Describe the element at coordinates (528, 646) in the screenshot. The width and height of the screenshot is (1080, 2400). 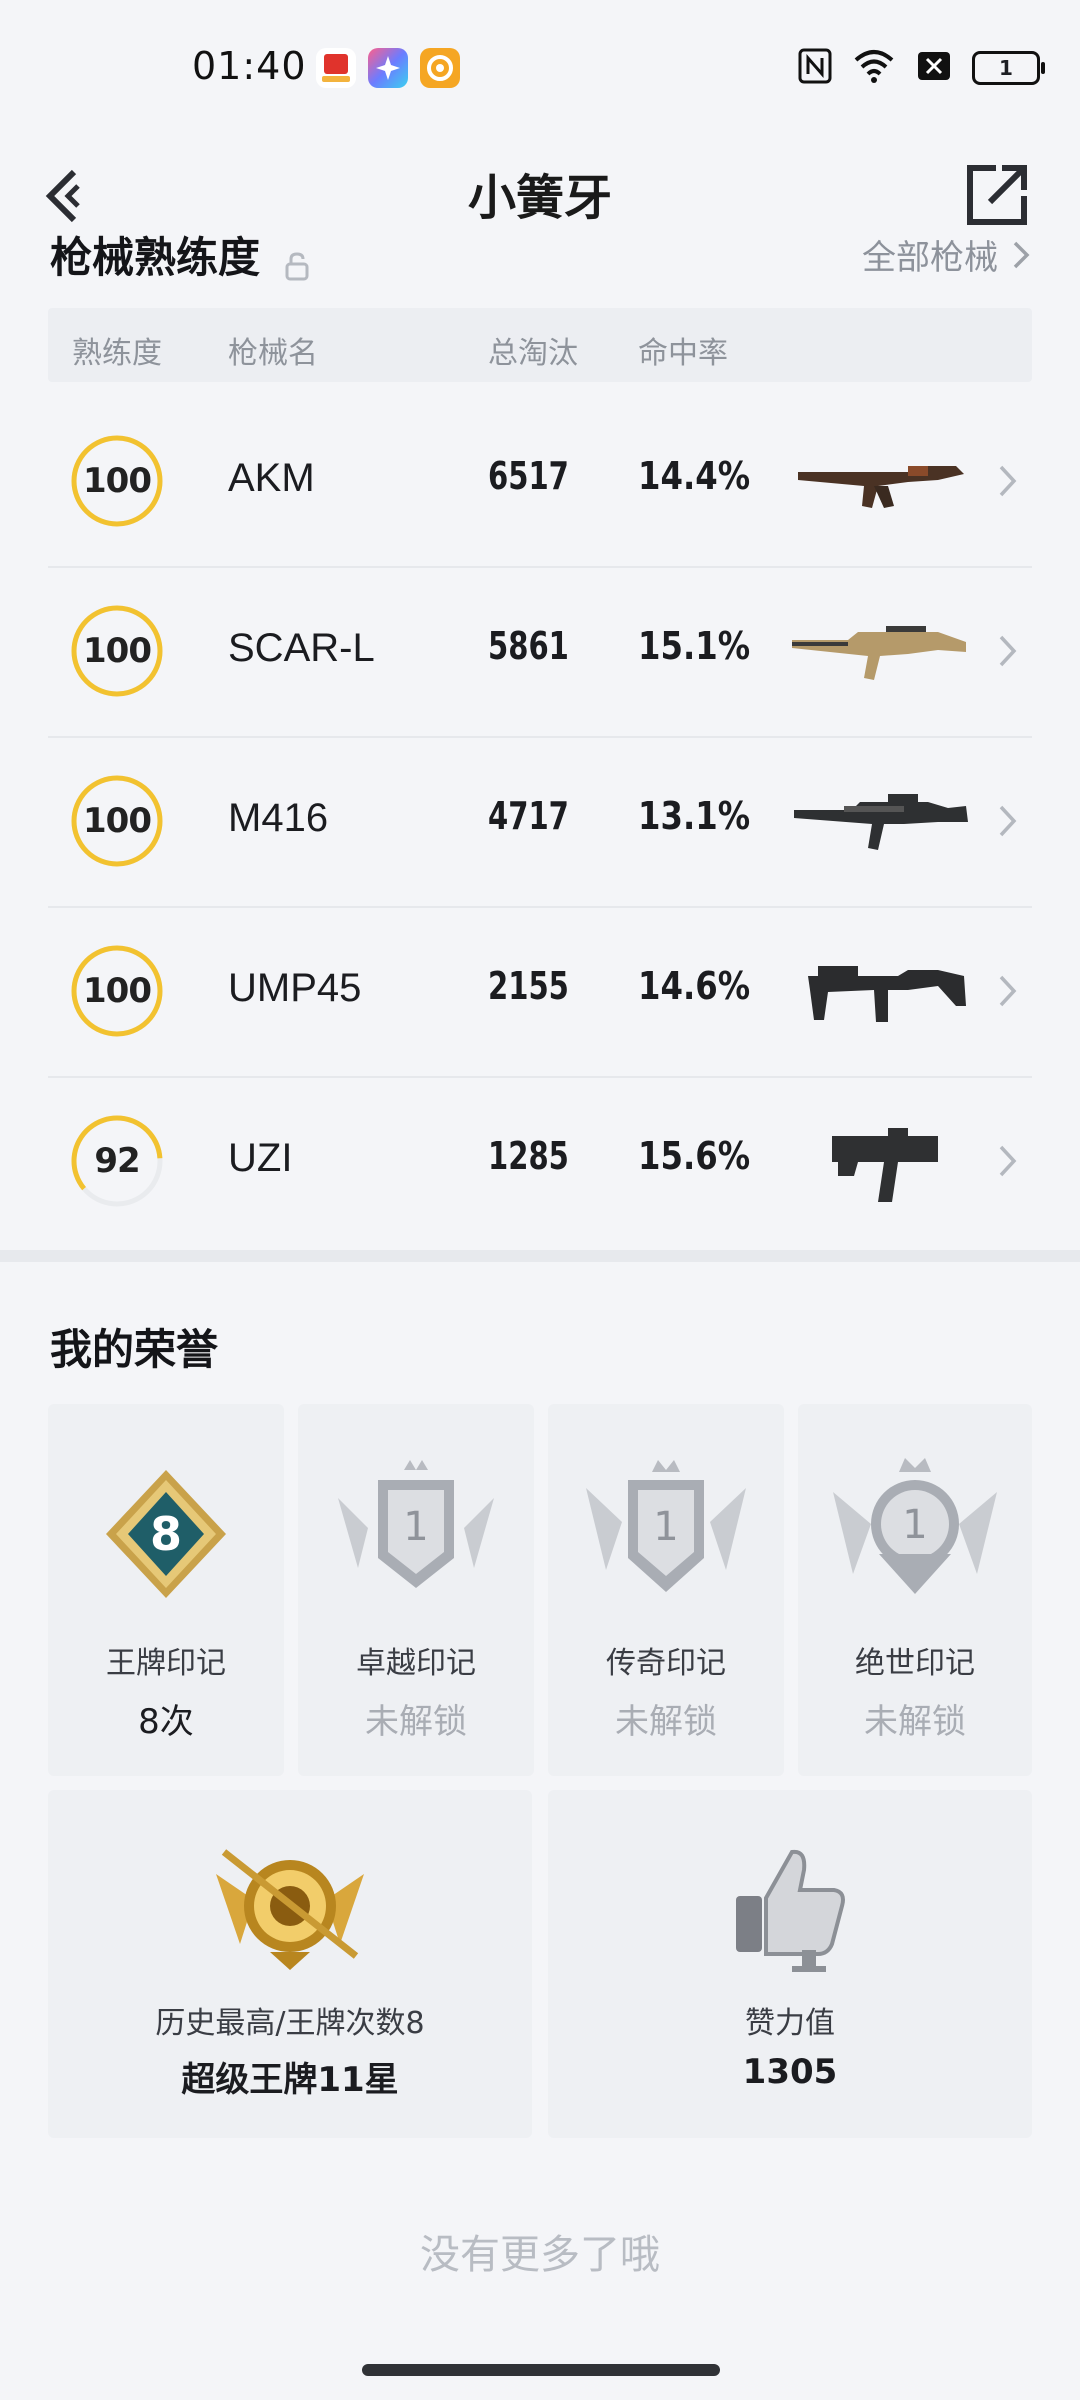
I see `weapon-kills: 5861` at that location.